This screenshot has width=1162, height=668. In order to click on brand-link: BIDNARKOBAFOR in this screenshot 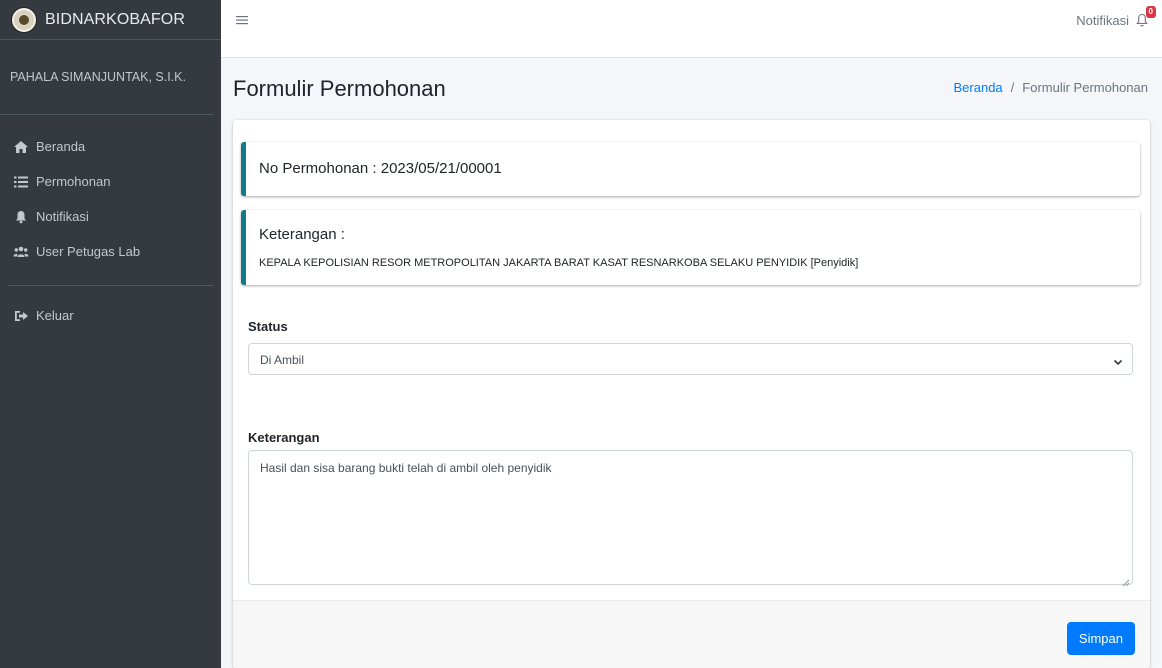, I will do `click(110, 20)`.